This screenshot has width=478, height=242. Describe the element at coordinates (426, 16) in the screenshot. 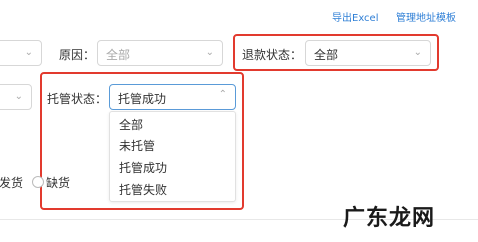

I see `manage-address-template-link: 管理地址模板` at that location.